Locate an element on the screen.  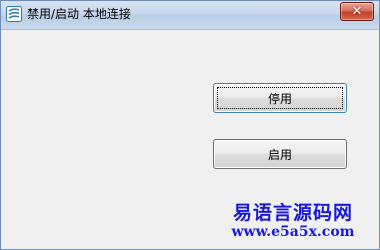
title-bar: 禁用/启动 本地连接 ✕ is located at coordinates (190, 15).